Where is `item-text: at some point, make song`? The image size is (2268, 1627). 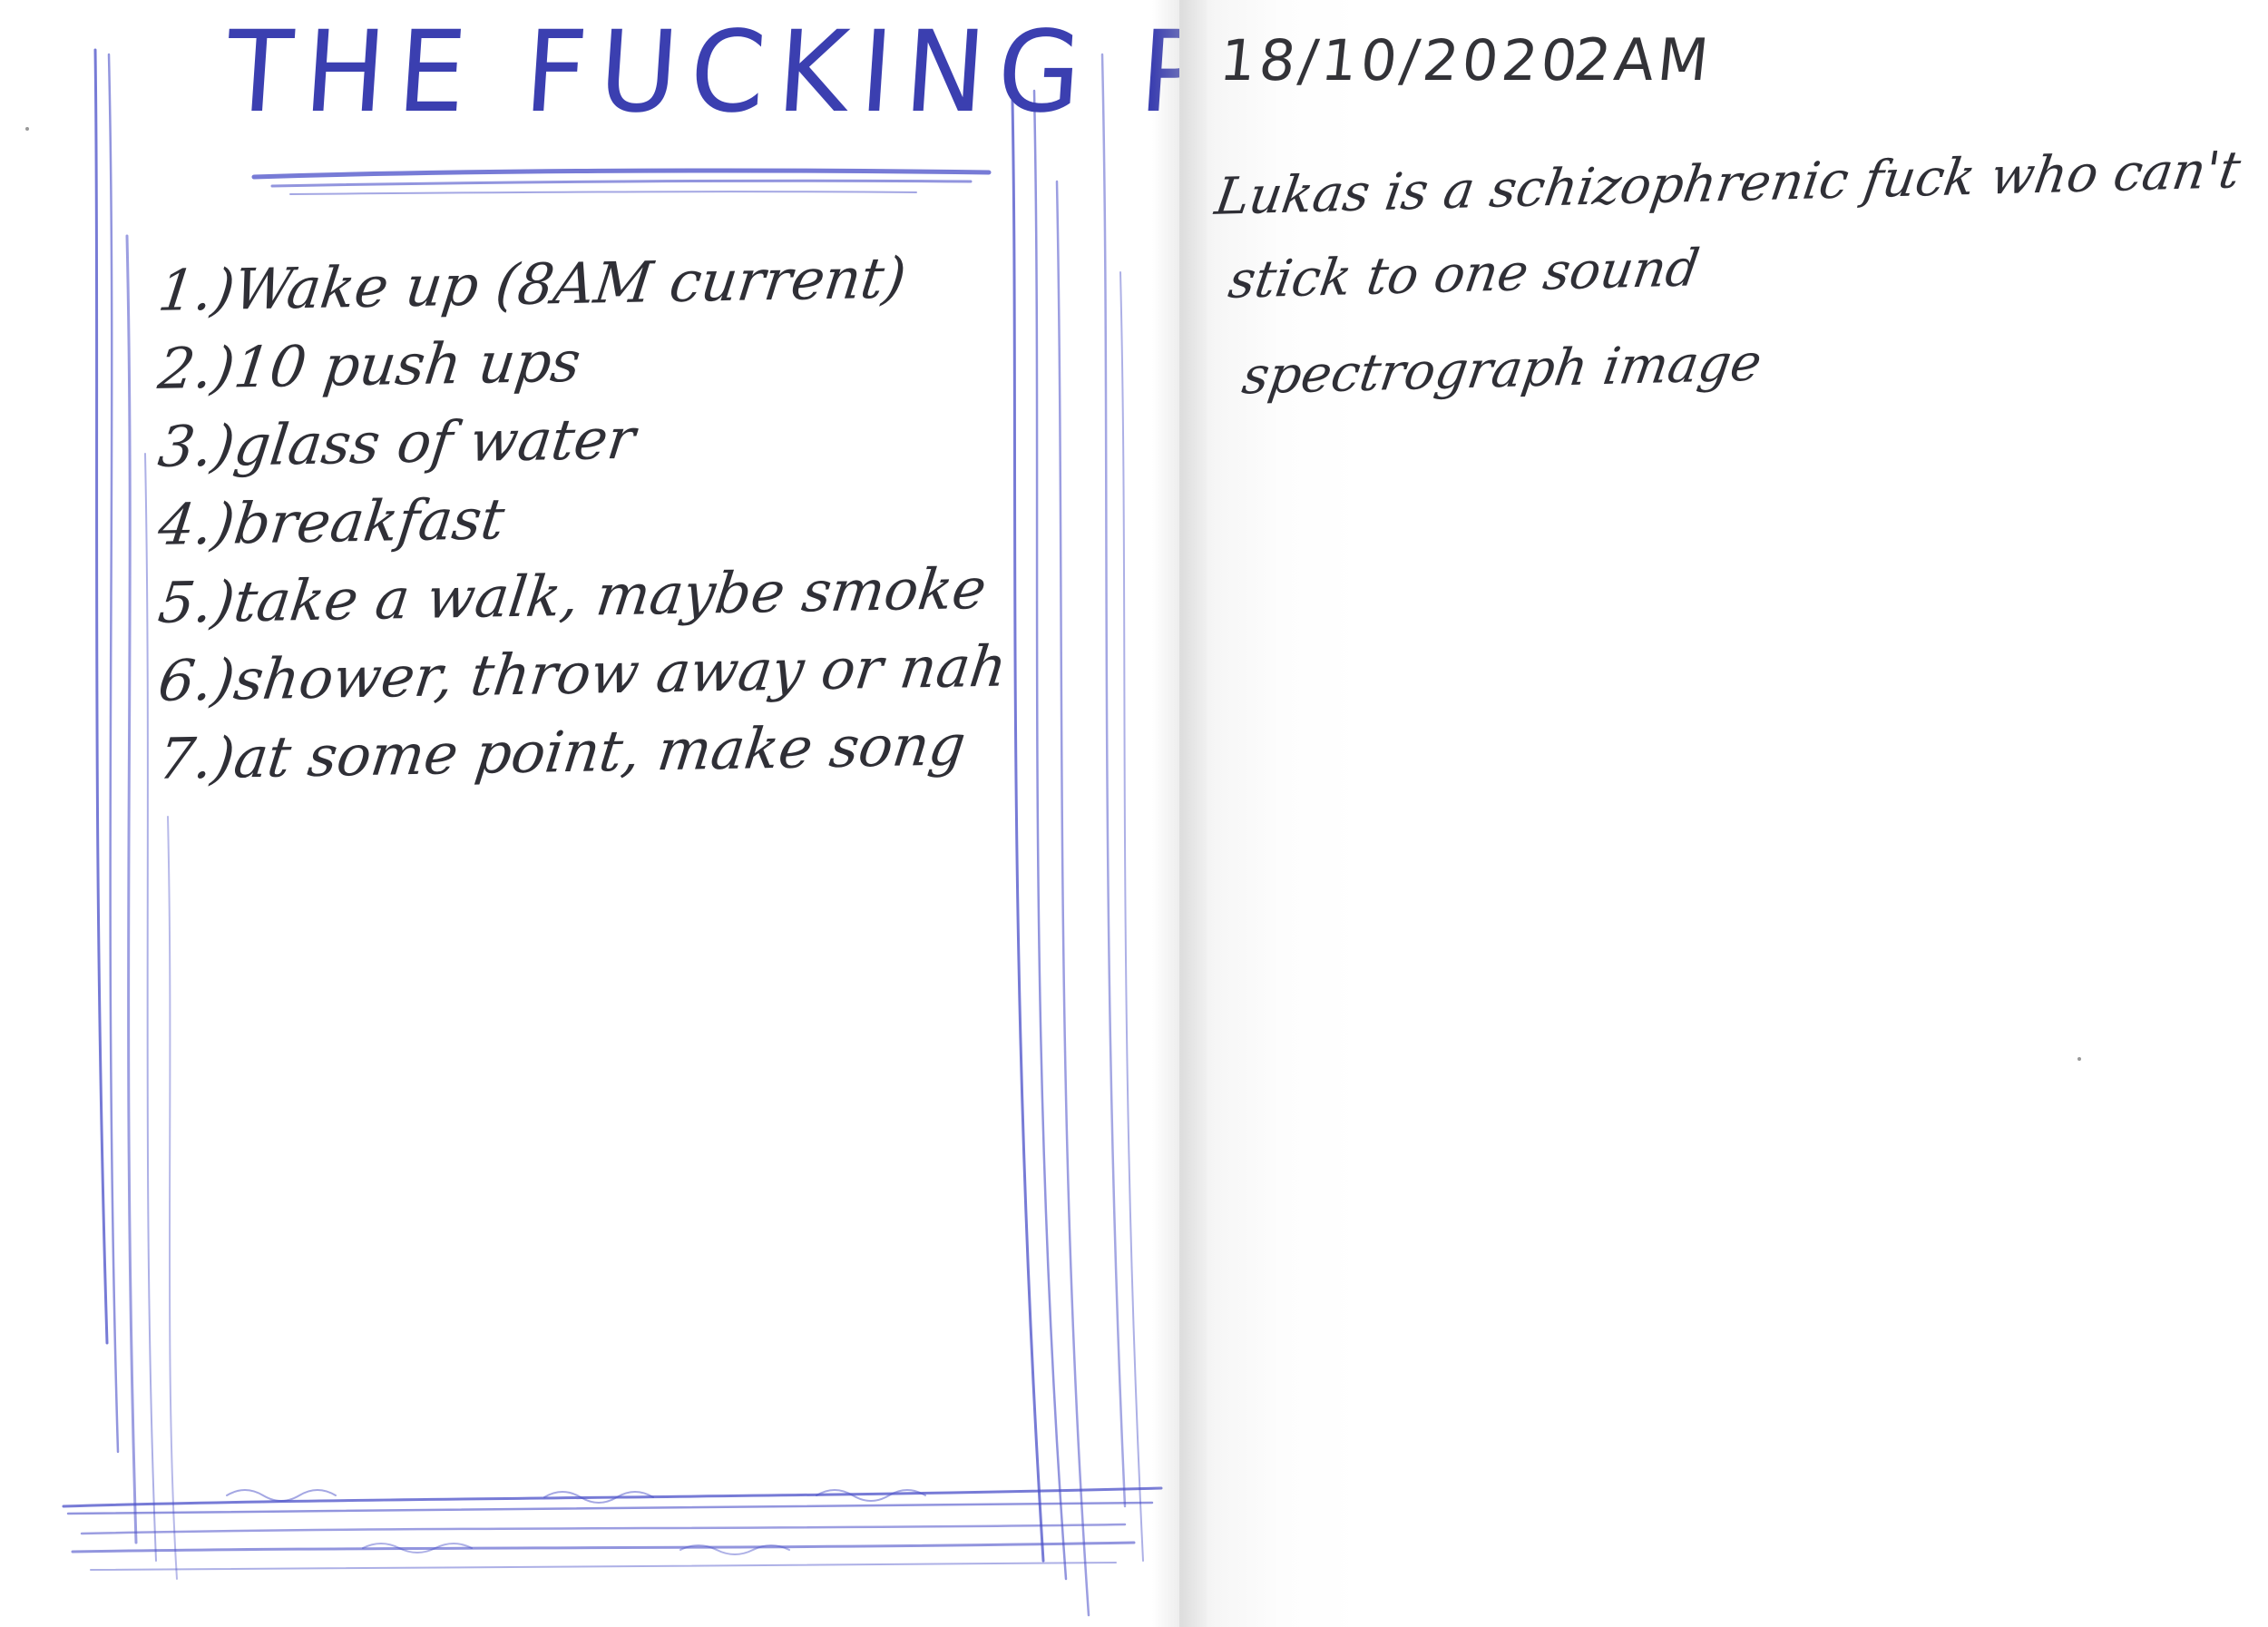
item-text: at some point, make song is located at coordinates (600, 751).